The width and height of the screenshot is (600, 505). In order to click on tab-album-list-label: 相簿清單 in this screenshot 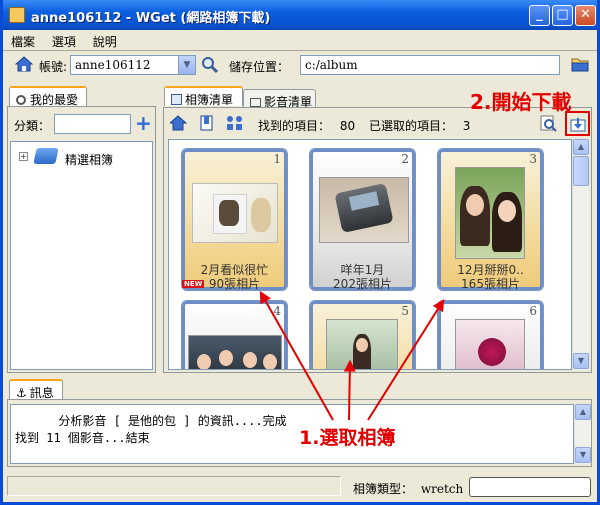, I will do `click(209, 100)`.